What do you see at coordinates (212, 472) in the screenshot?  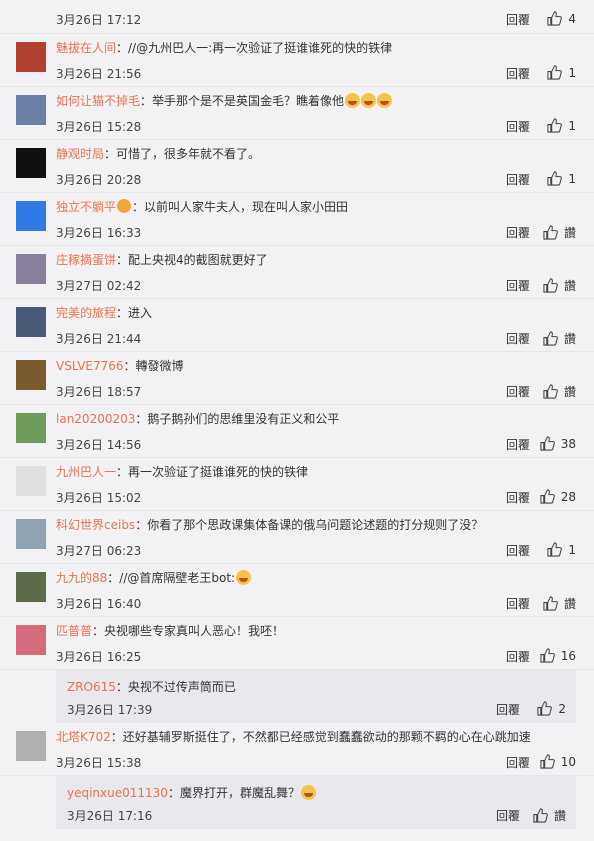 I see `comment-text: ：再一次验证了挺谁谁死的快的铁律` at bounding box center [212, 472].